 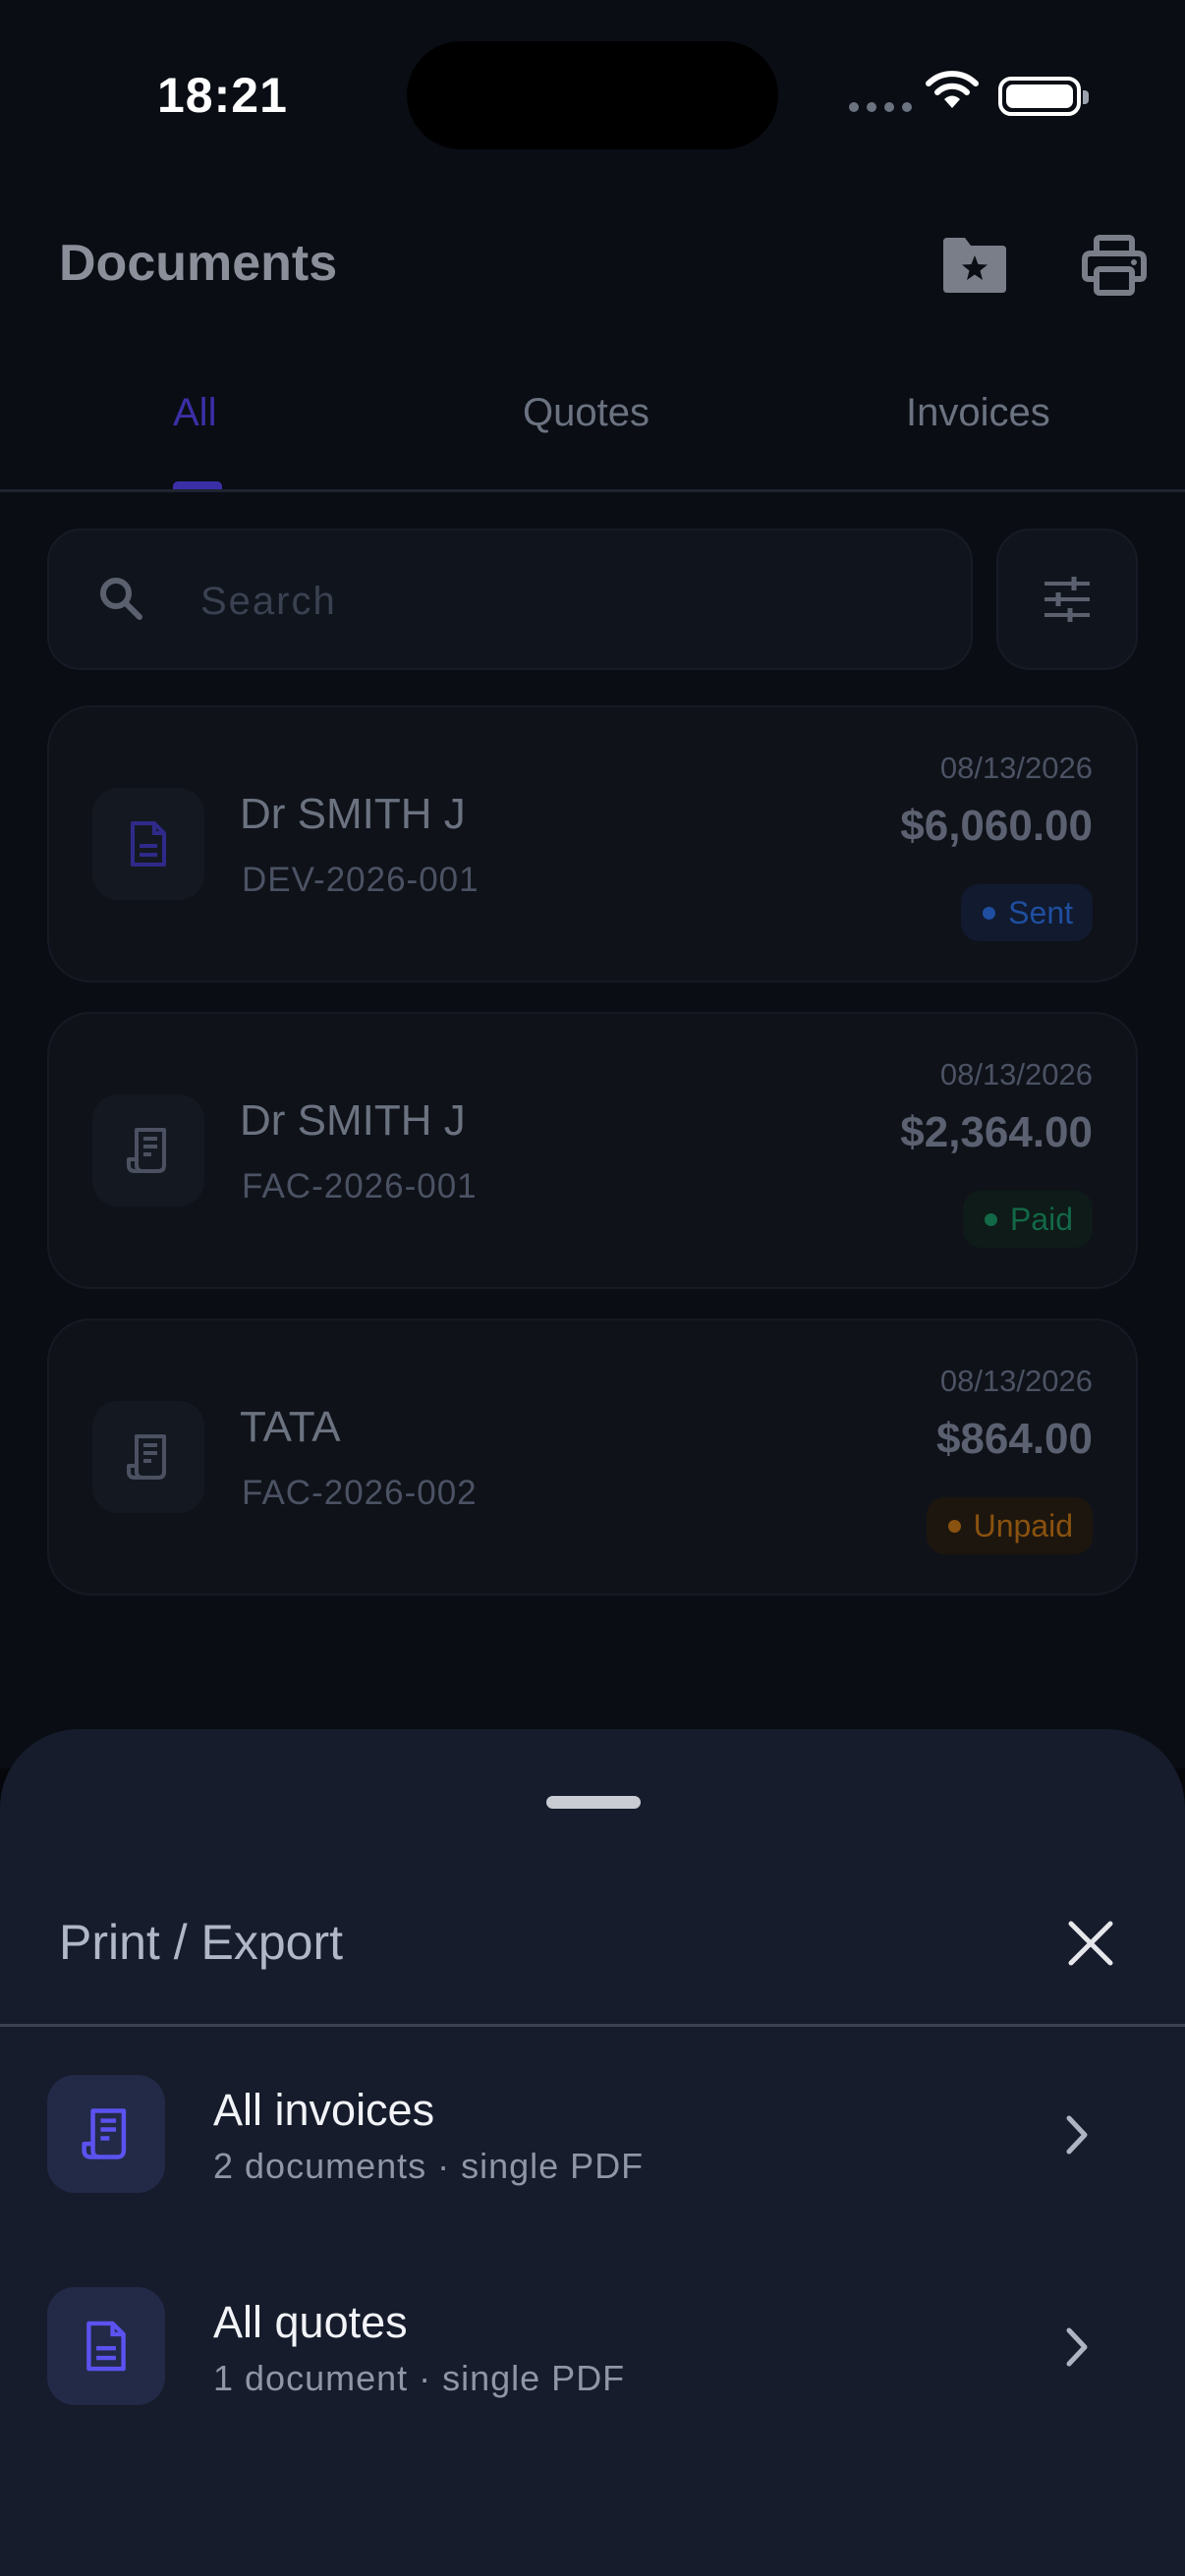 I want to click on document-number: FAC-2026-002, so click(x=360, y=1493).